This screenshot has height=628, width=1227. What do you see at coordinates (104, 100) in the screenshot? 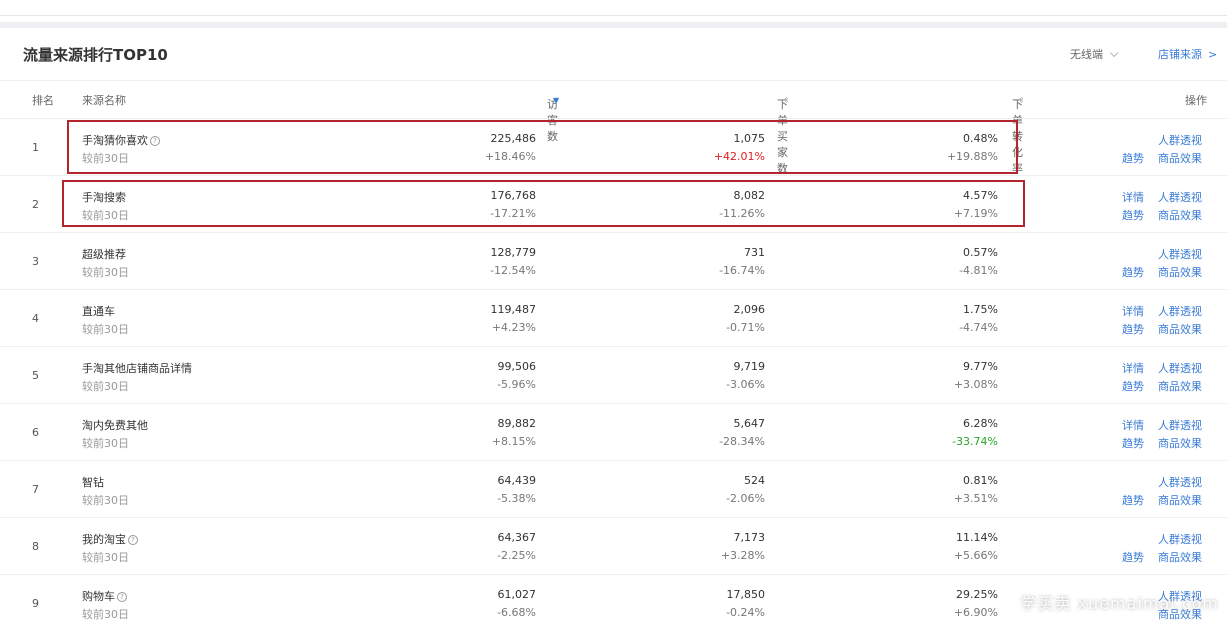
I see `col-name: 来源名称` at bounding box center [104, 100].